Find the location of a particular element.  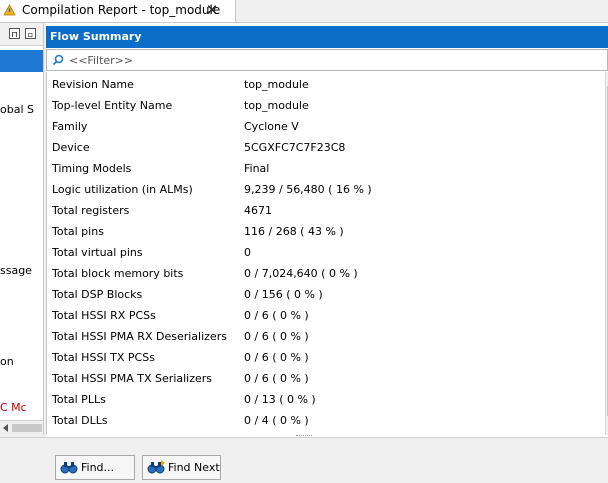

table-row: Total PLLs 0 / 13 ( 0 % ) is located at coordinates (326, 399).